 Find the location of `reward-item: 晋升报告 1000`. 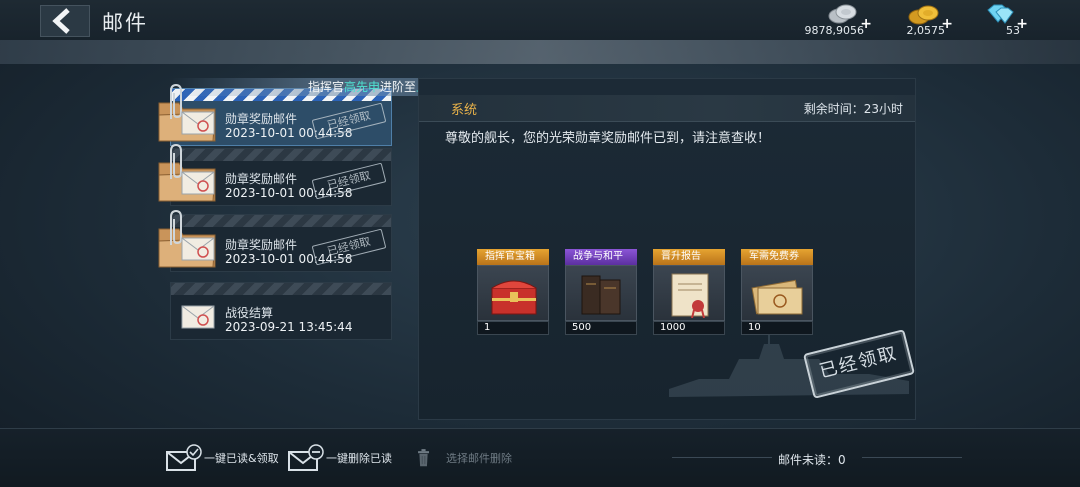

reward-item: 晋升报告 1000 is located at coordinates (689, 292).